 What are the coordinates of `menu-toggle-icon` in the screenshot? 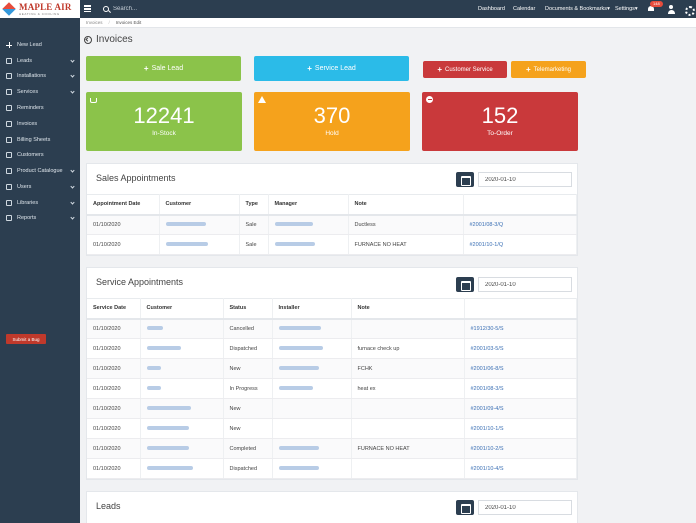 It's located at (89, 9).